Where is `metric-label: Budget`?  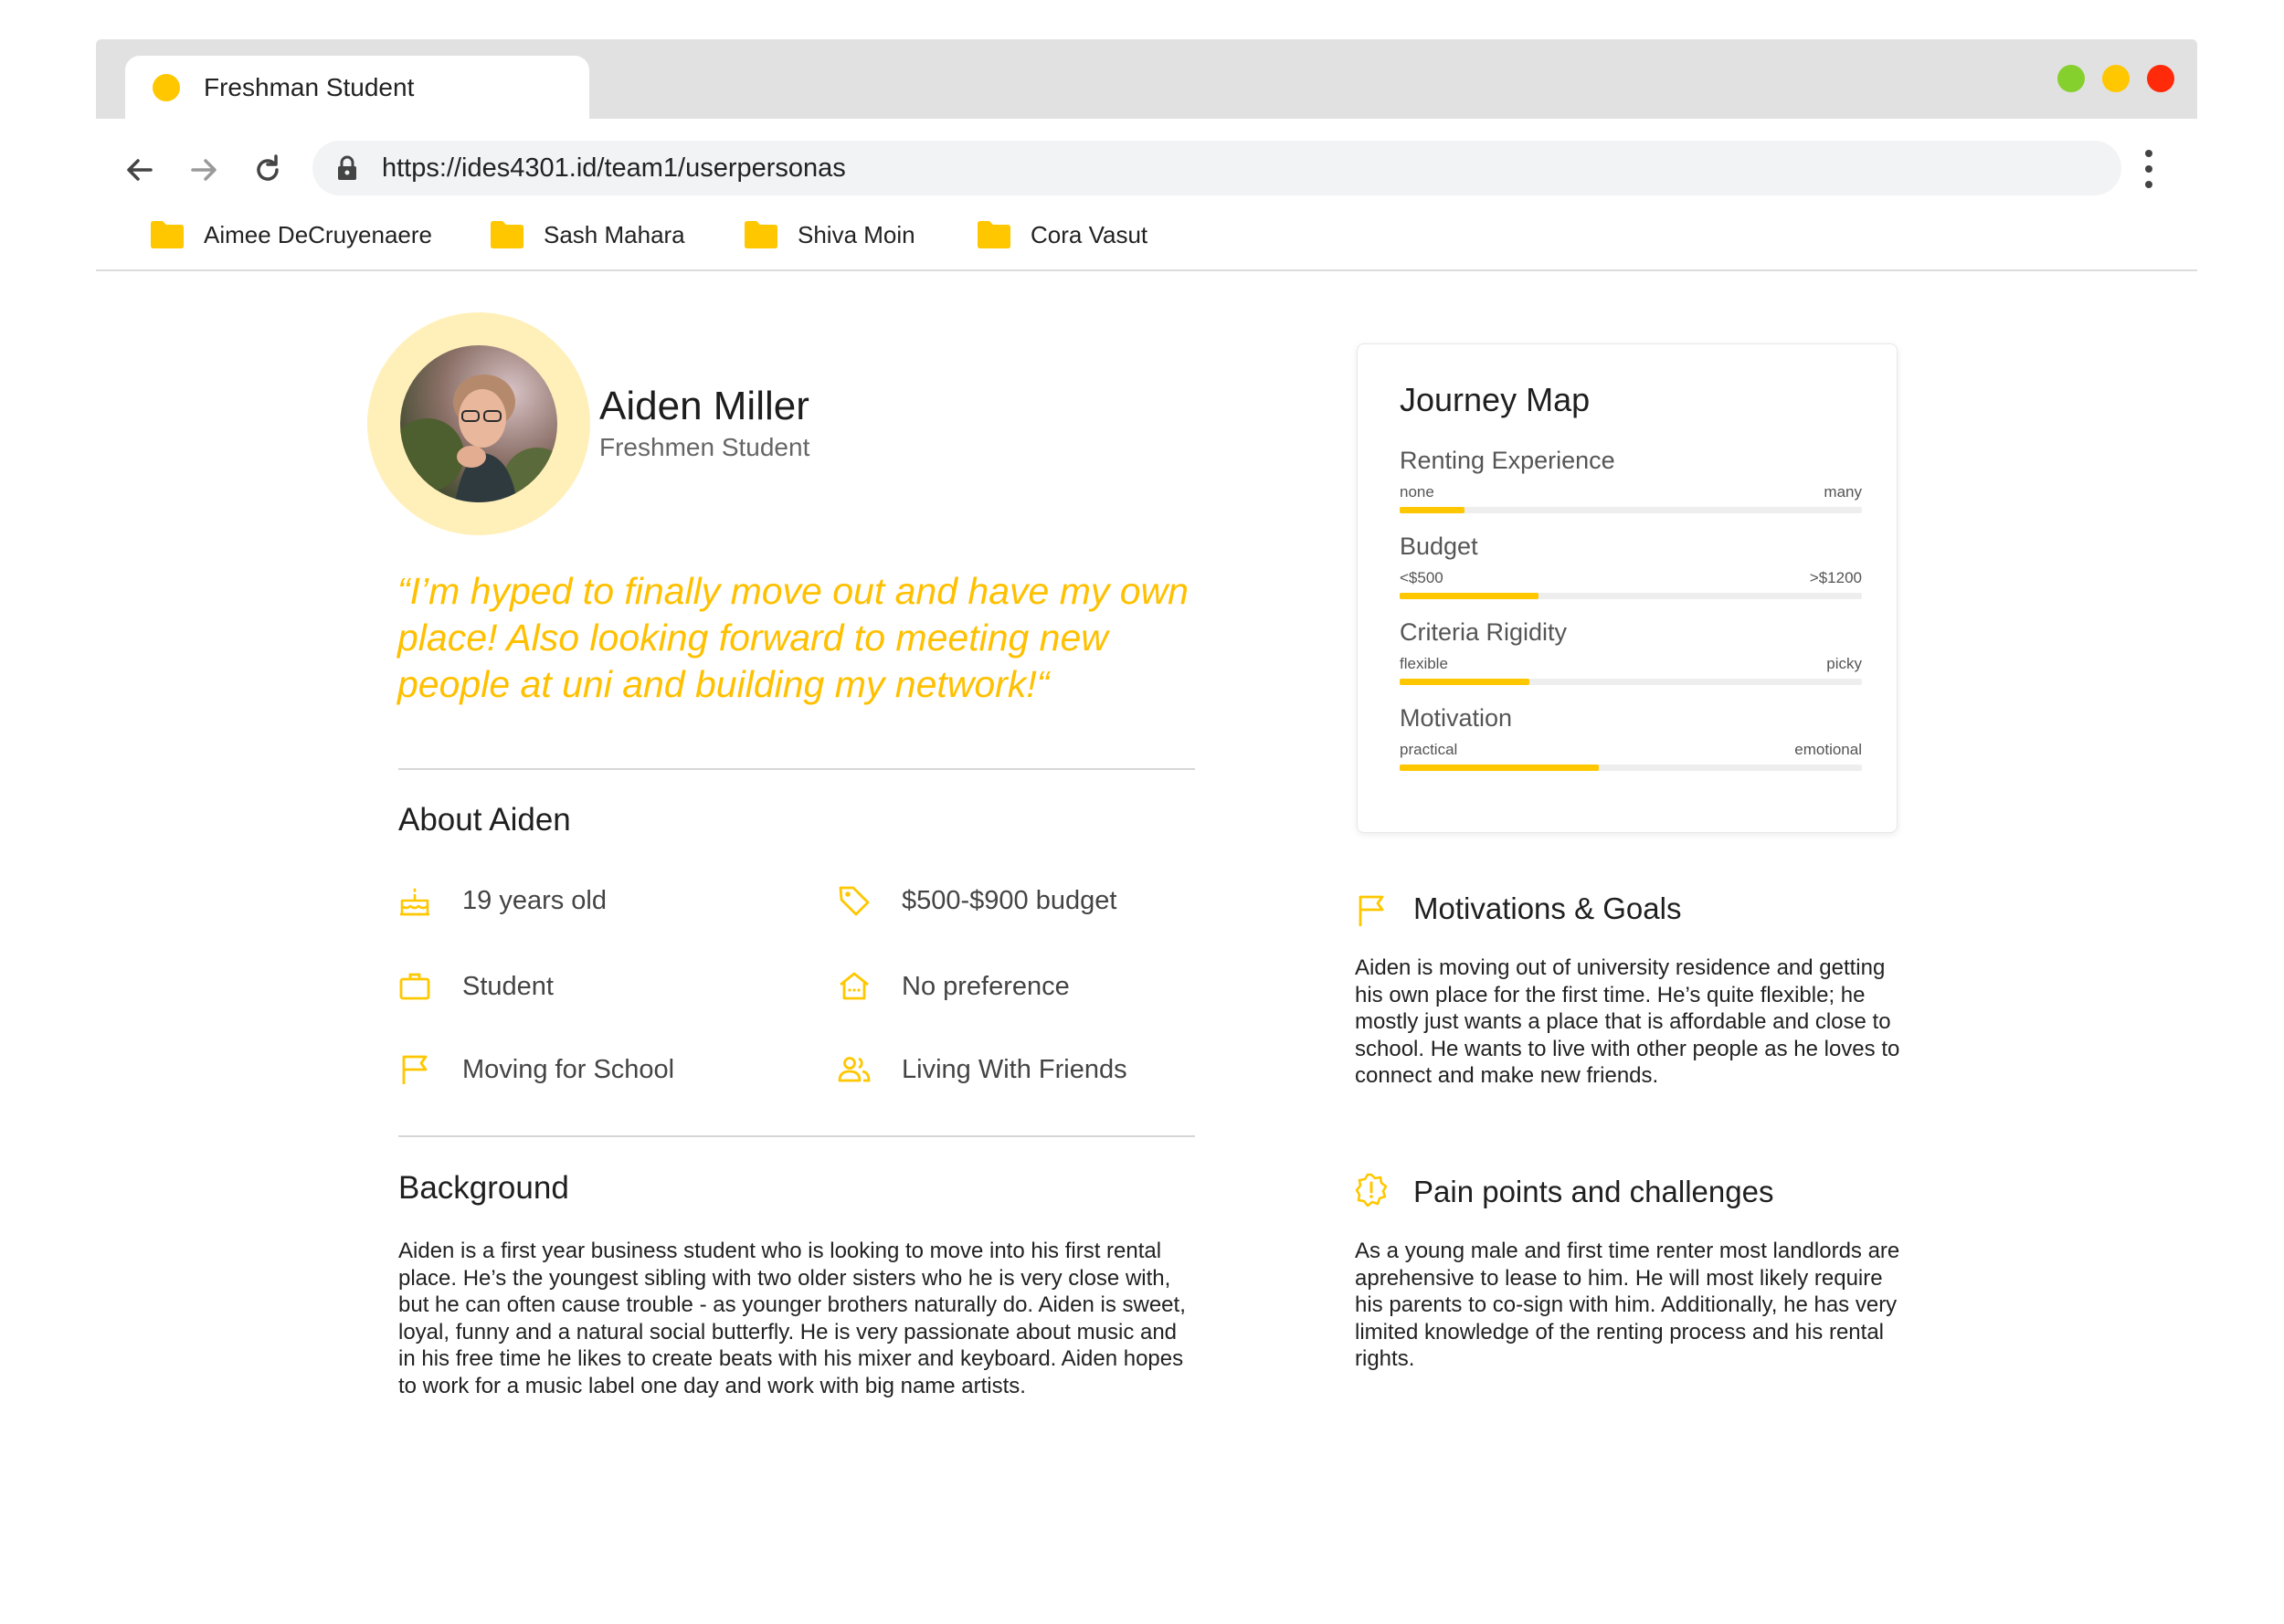
metric-label: Budget is located at coordinates (1439, 546).